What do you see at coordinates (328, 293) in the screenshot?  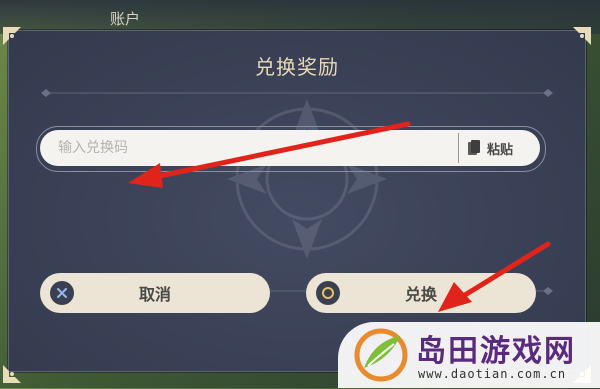 I see `circle-confirm-icon` at bounding box center [328, 293].